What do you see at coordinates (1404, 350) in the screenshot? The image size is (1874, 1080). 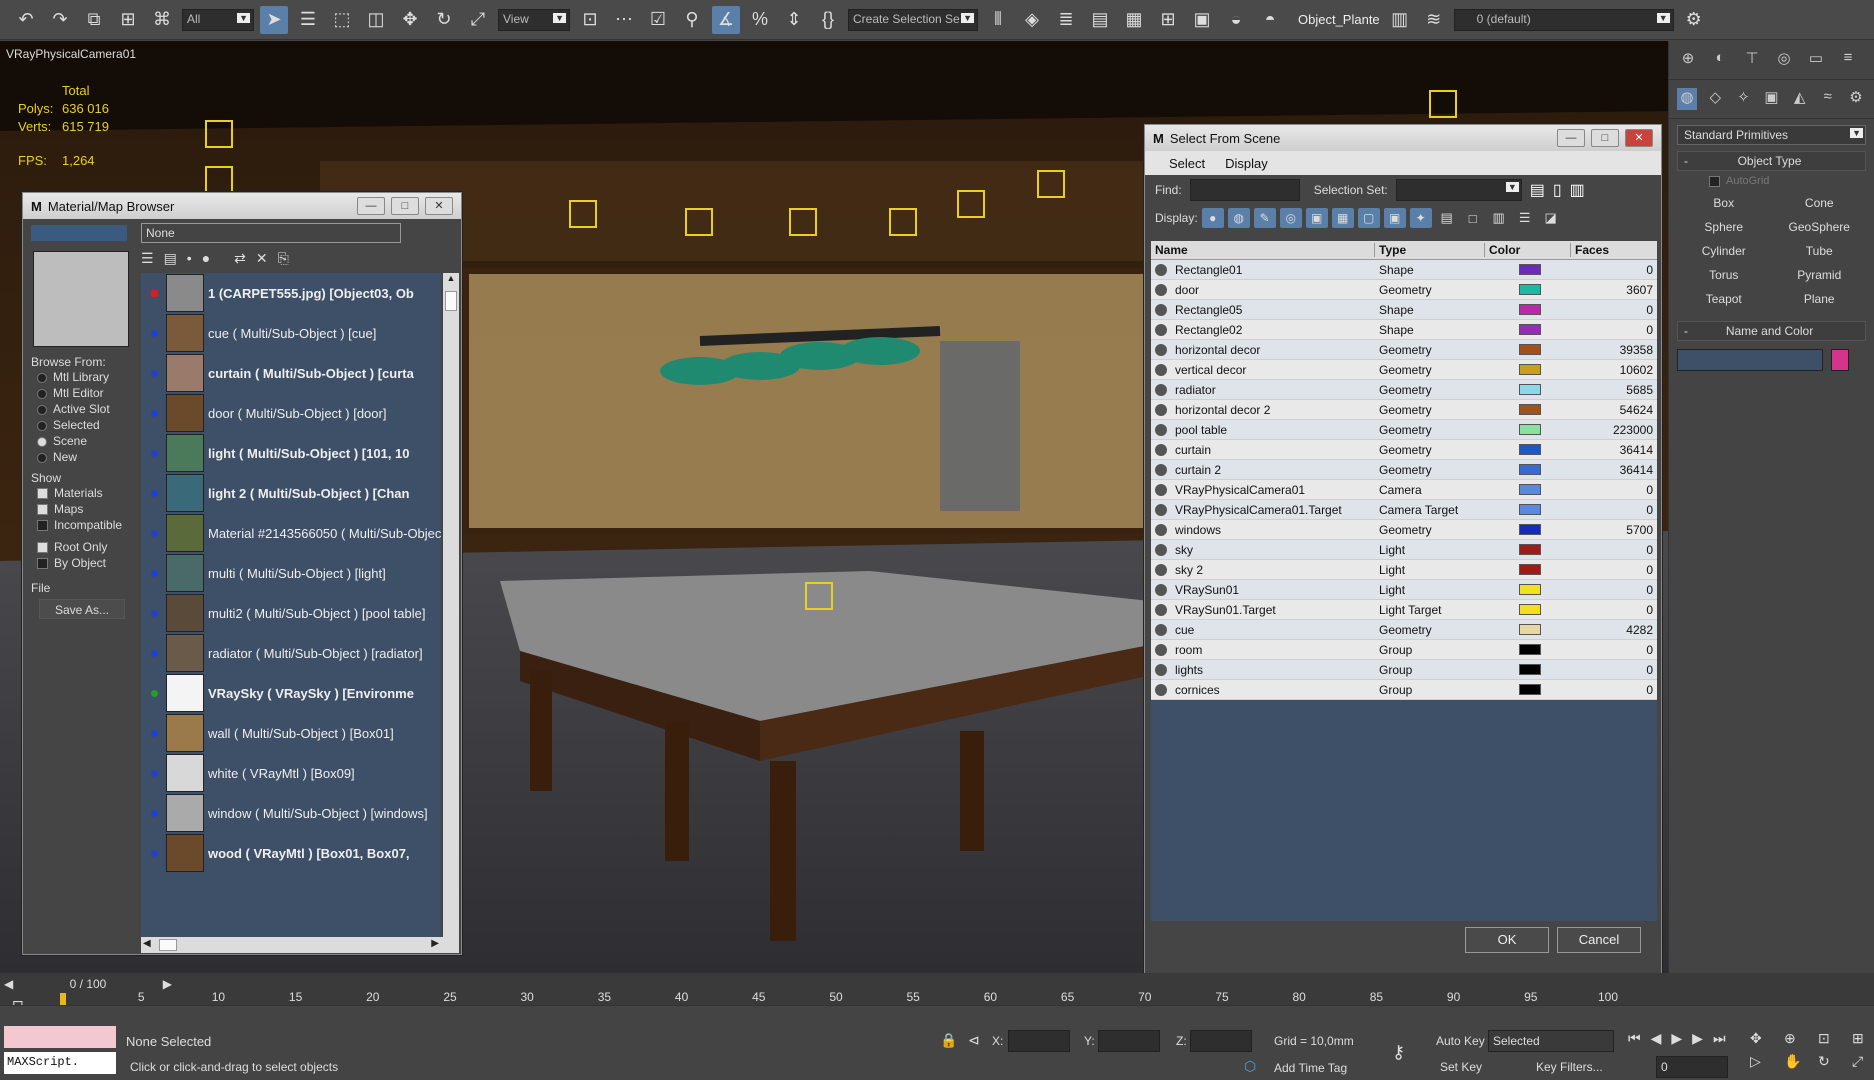 I see `scene-object-row: horizontal decor Geometry 39358` at bounding box center [1404, 350].